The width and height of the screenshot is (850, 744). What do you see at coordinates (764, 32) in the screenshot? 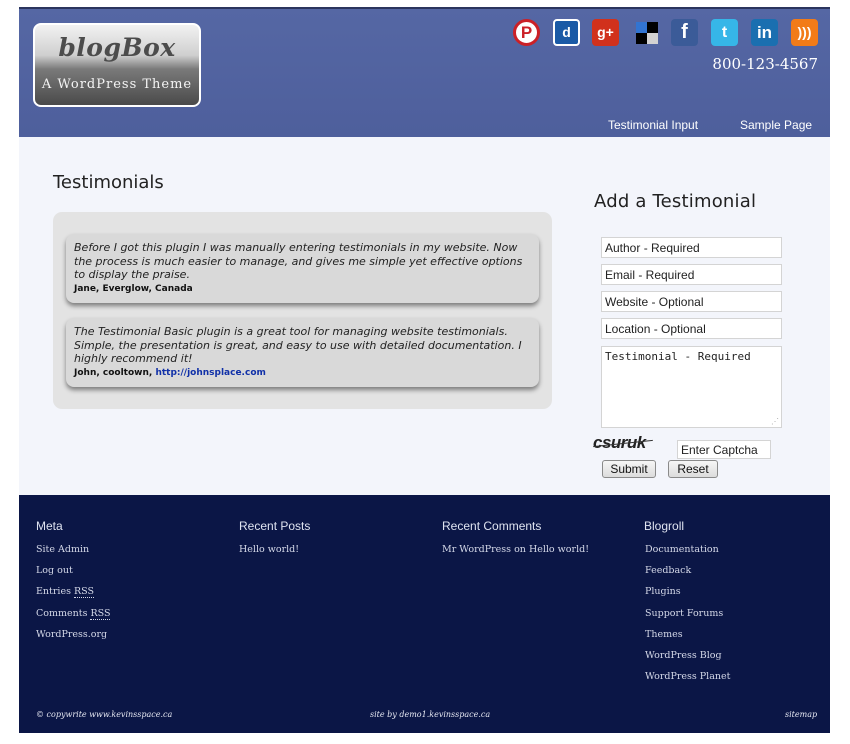
I see `linkedin-icon: in` at bounding box center [764, 32].